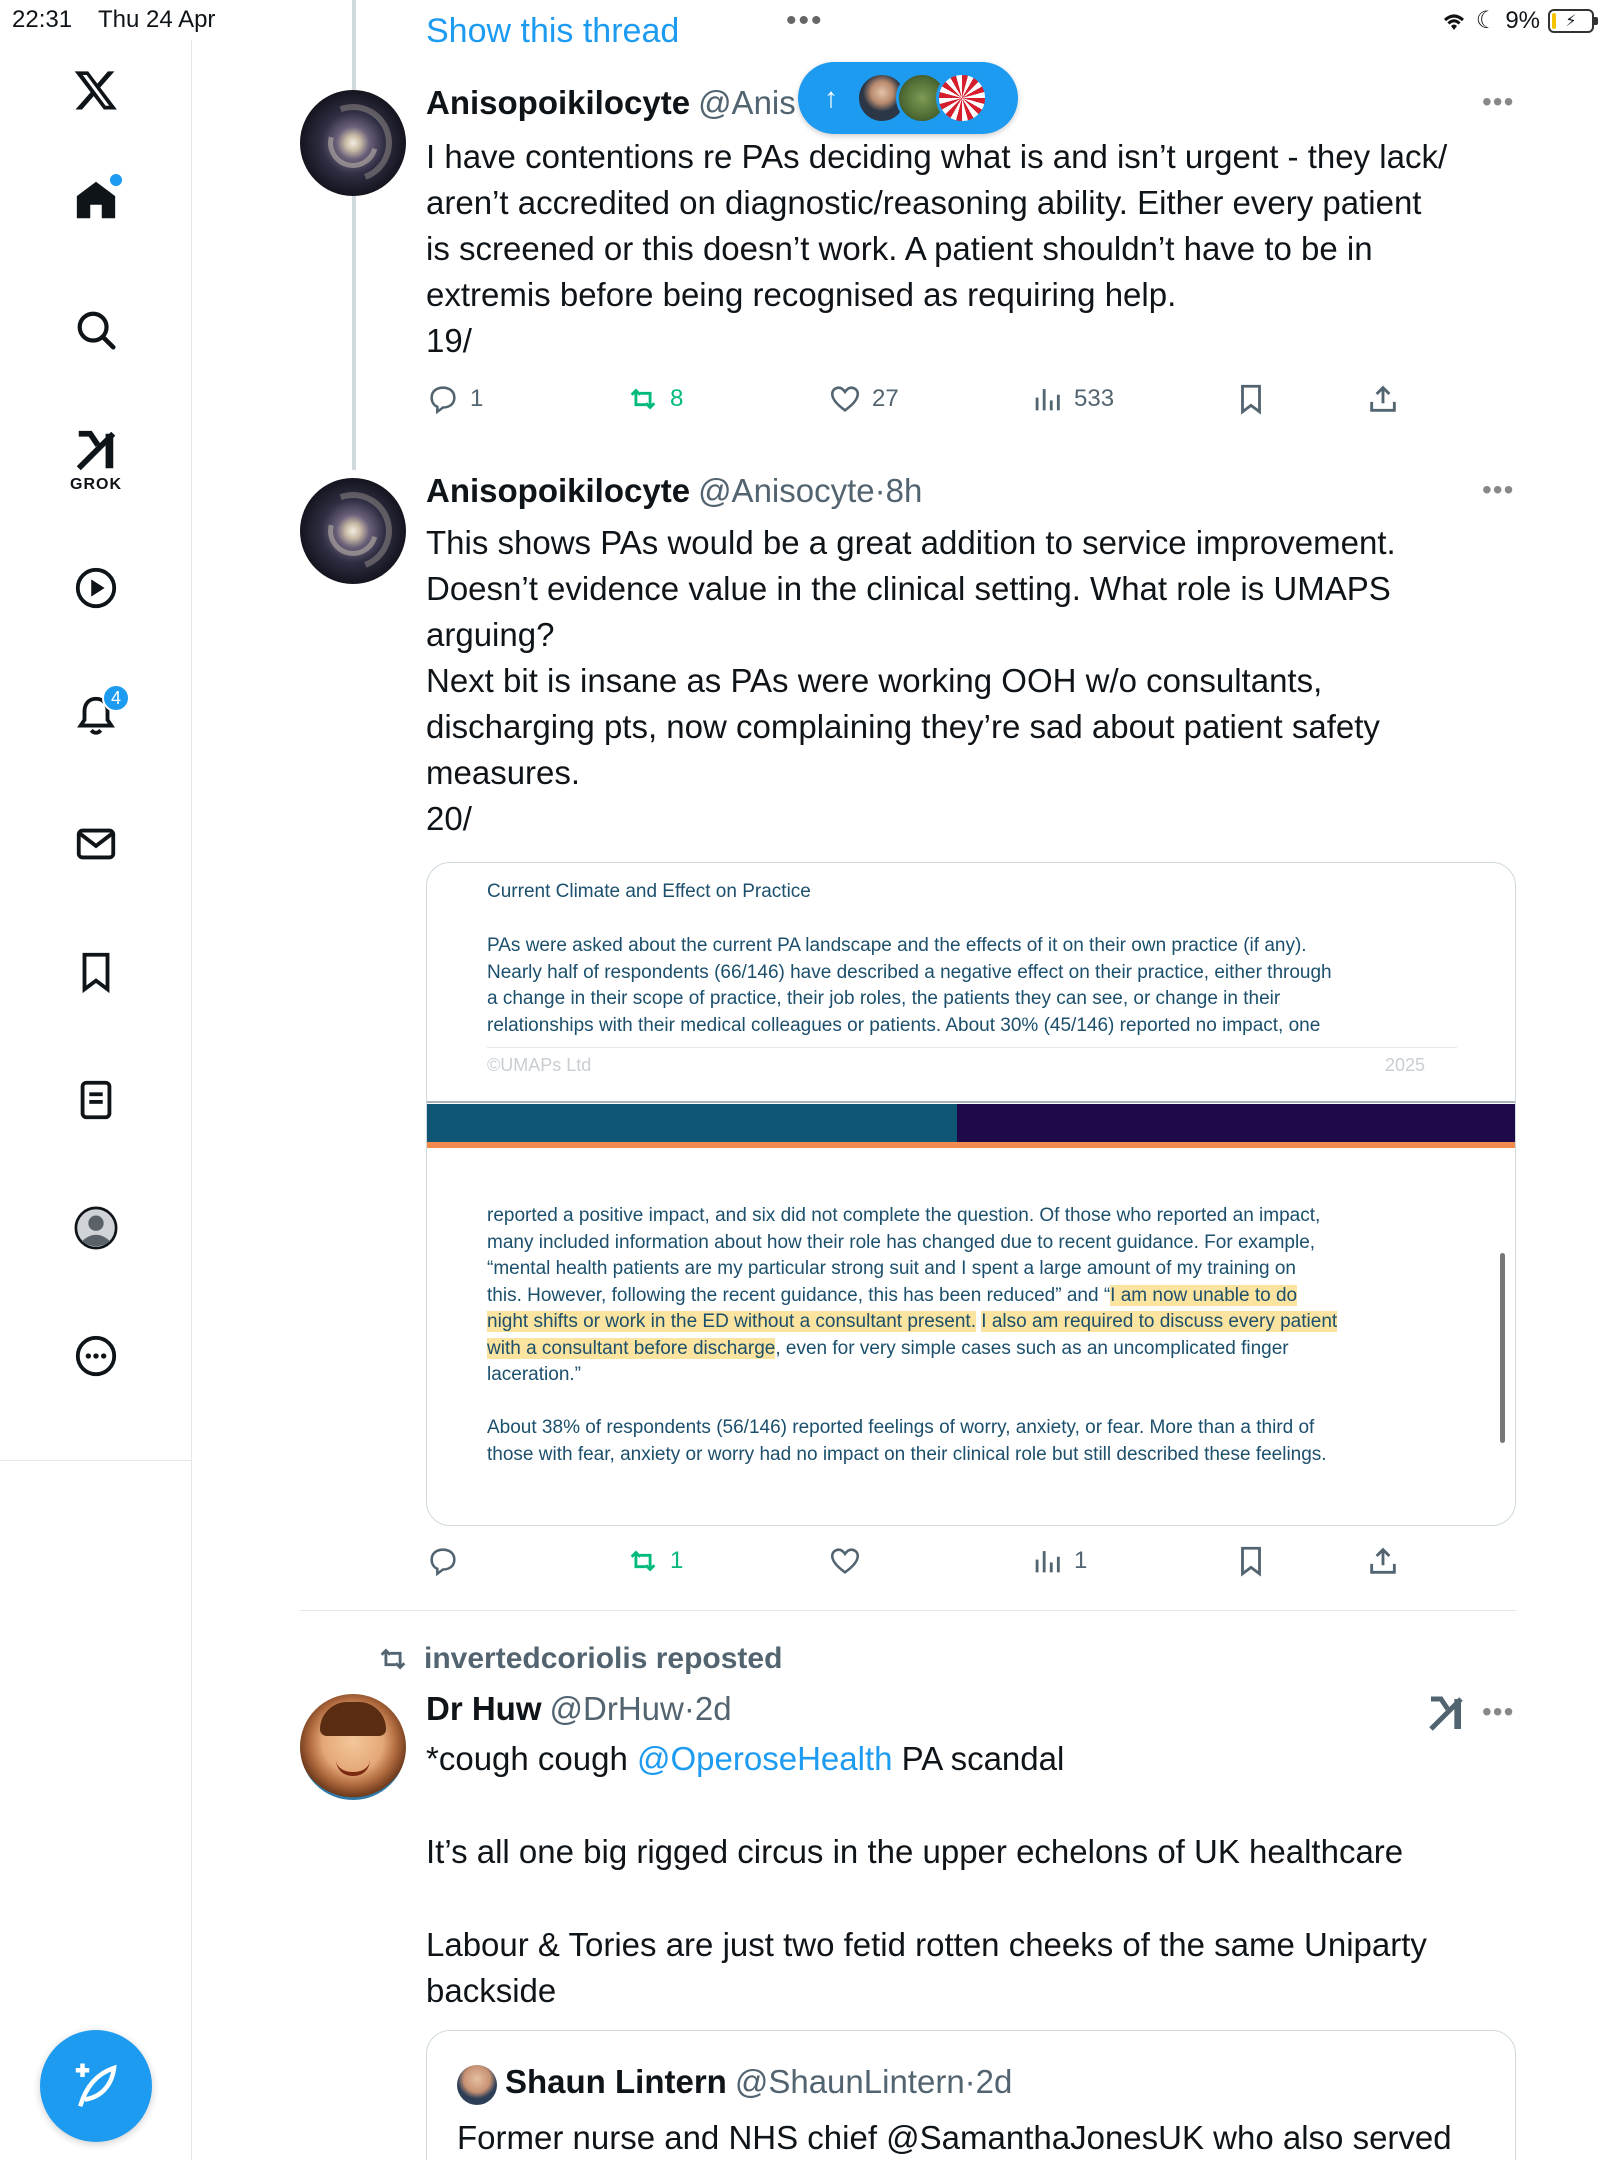 The height and width of the screenshot is (2160, 1620). What do you see at coordinates (96, 90) in the screenshot?
I see `x-logo-icon` at bounding box center [96, 90].